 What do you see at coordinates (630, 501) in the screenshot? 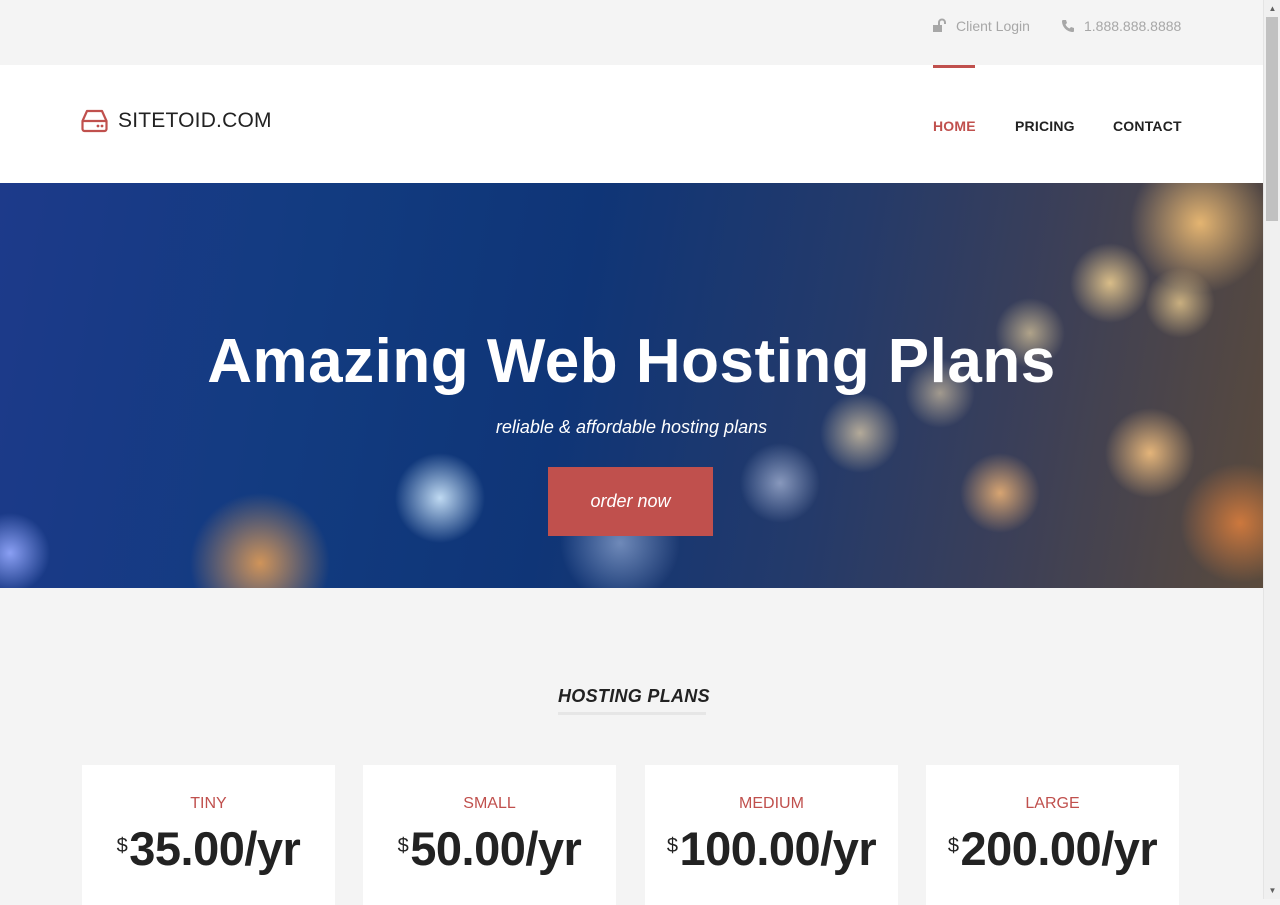
I see `order-now-button: order now` at bounding box center [630, 501].